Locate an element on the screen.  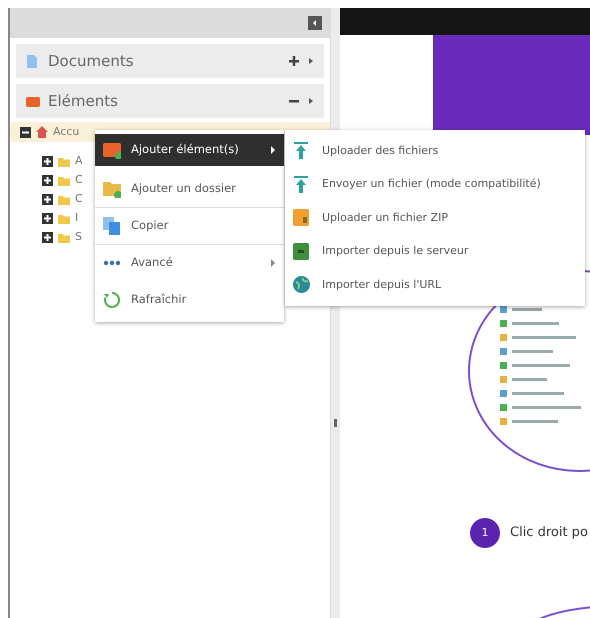
globe-icon is located at coordinates (301, 285).